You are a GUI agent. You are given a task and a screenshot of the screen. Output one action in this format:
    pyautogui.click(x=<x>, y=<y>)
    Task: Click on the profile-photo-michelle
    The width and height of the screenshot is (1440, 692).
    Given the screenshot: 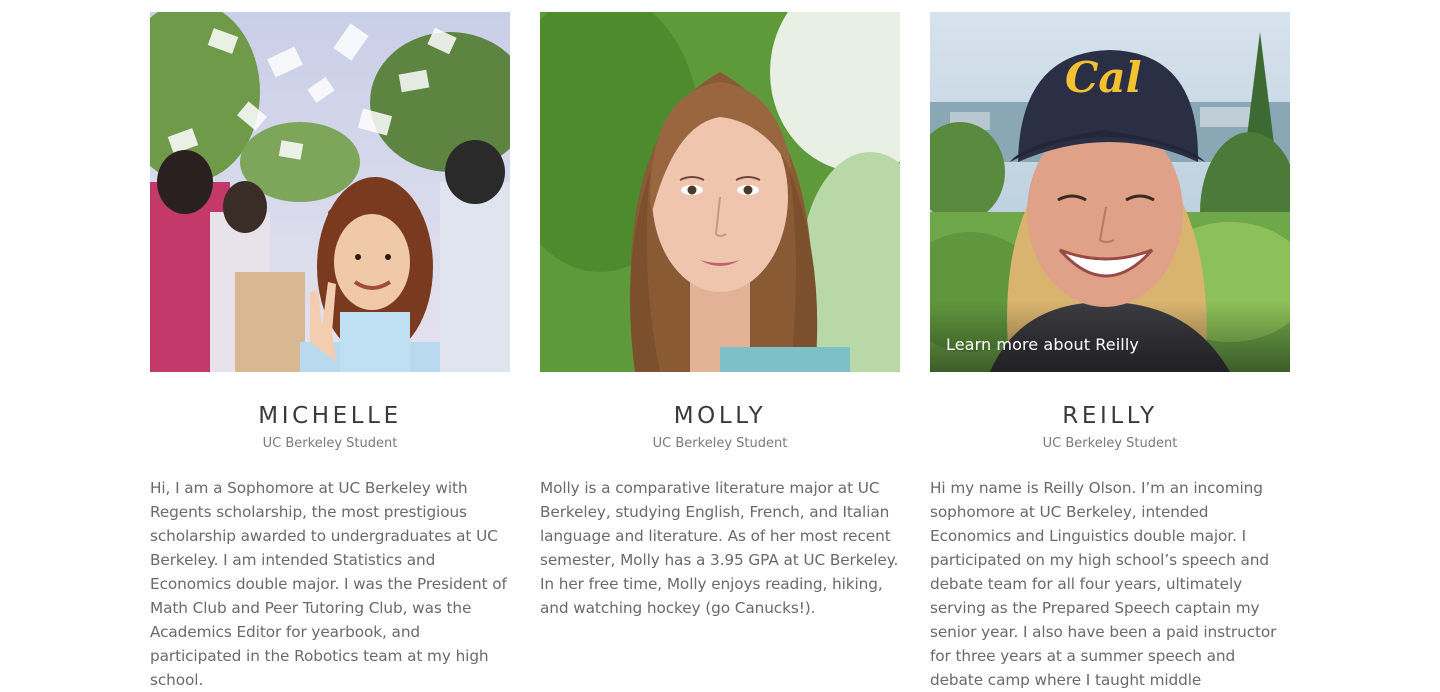 What is the action you would take?
    pyautogui.click(x=330, y=192)
    